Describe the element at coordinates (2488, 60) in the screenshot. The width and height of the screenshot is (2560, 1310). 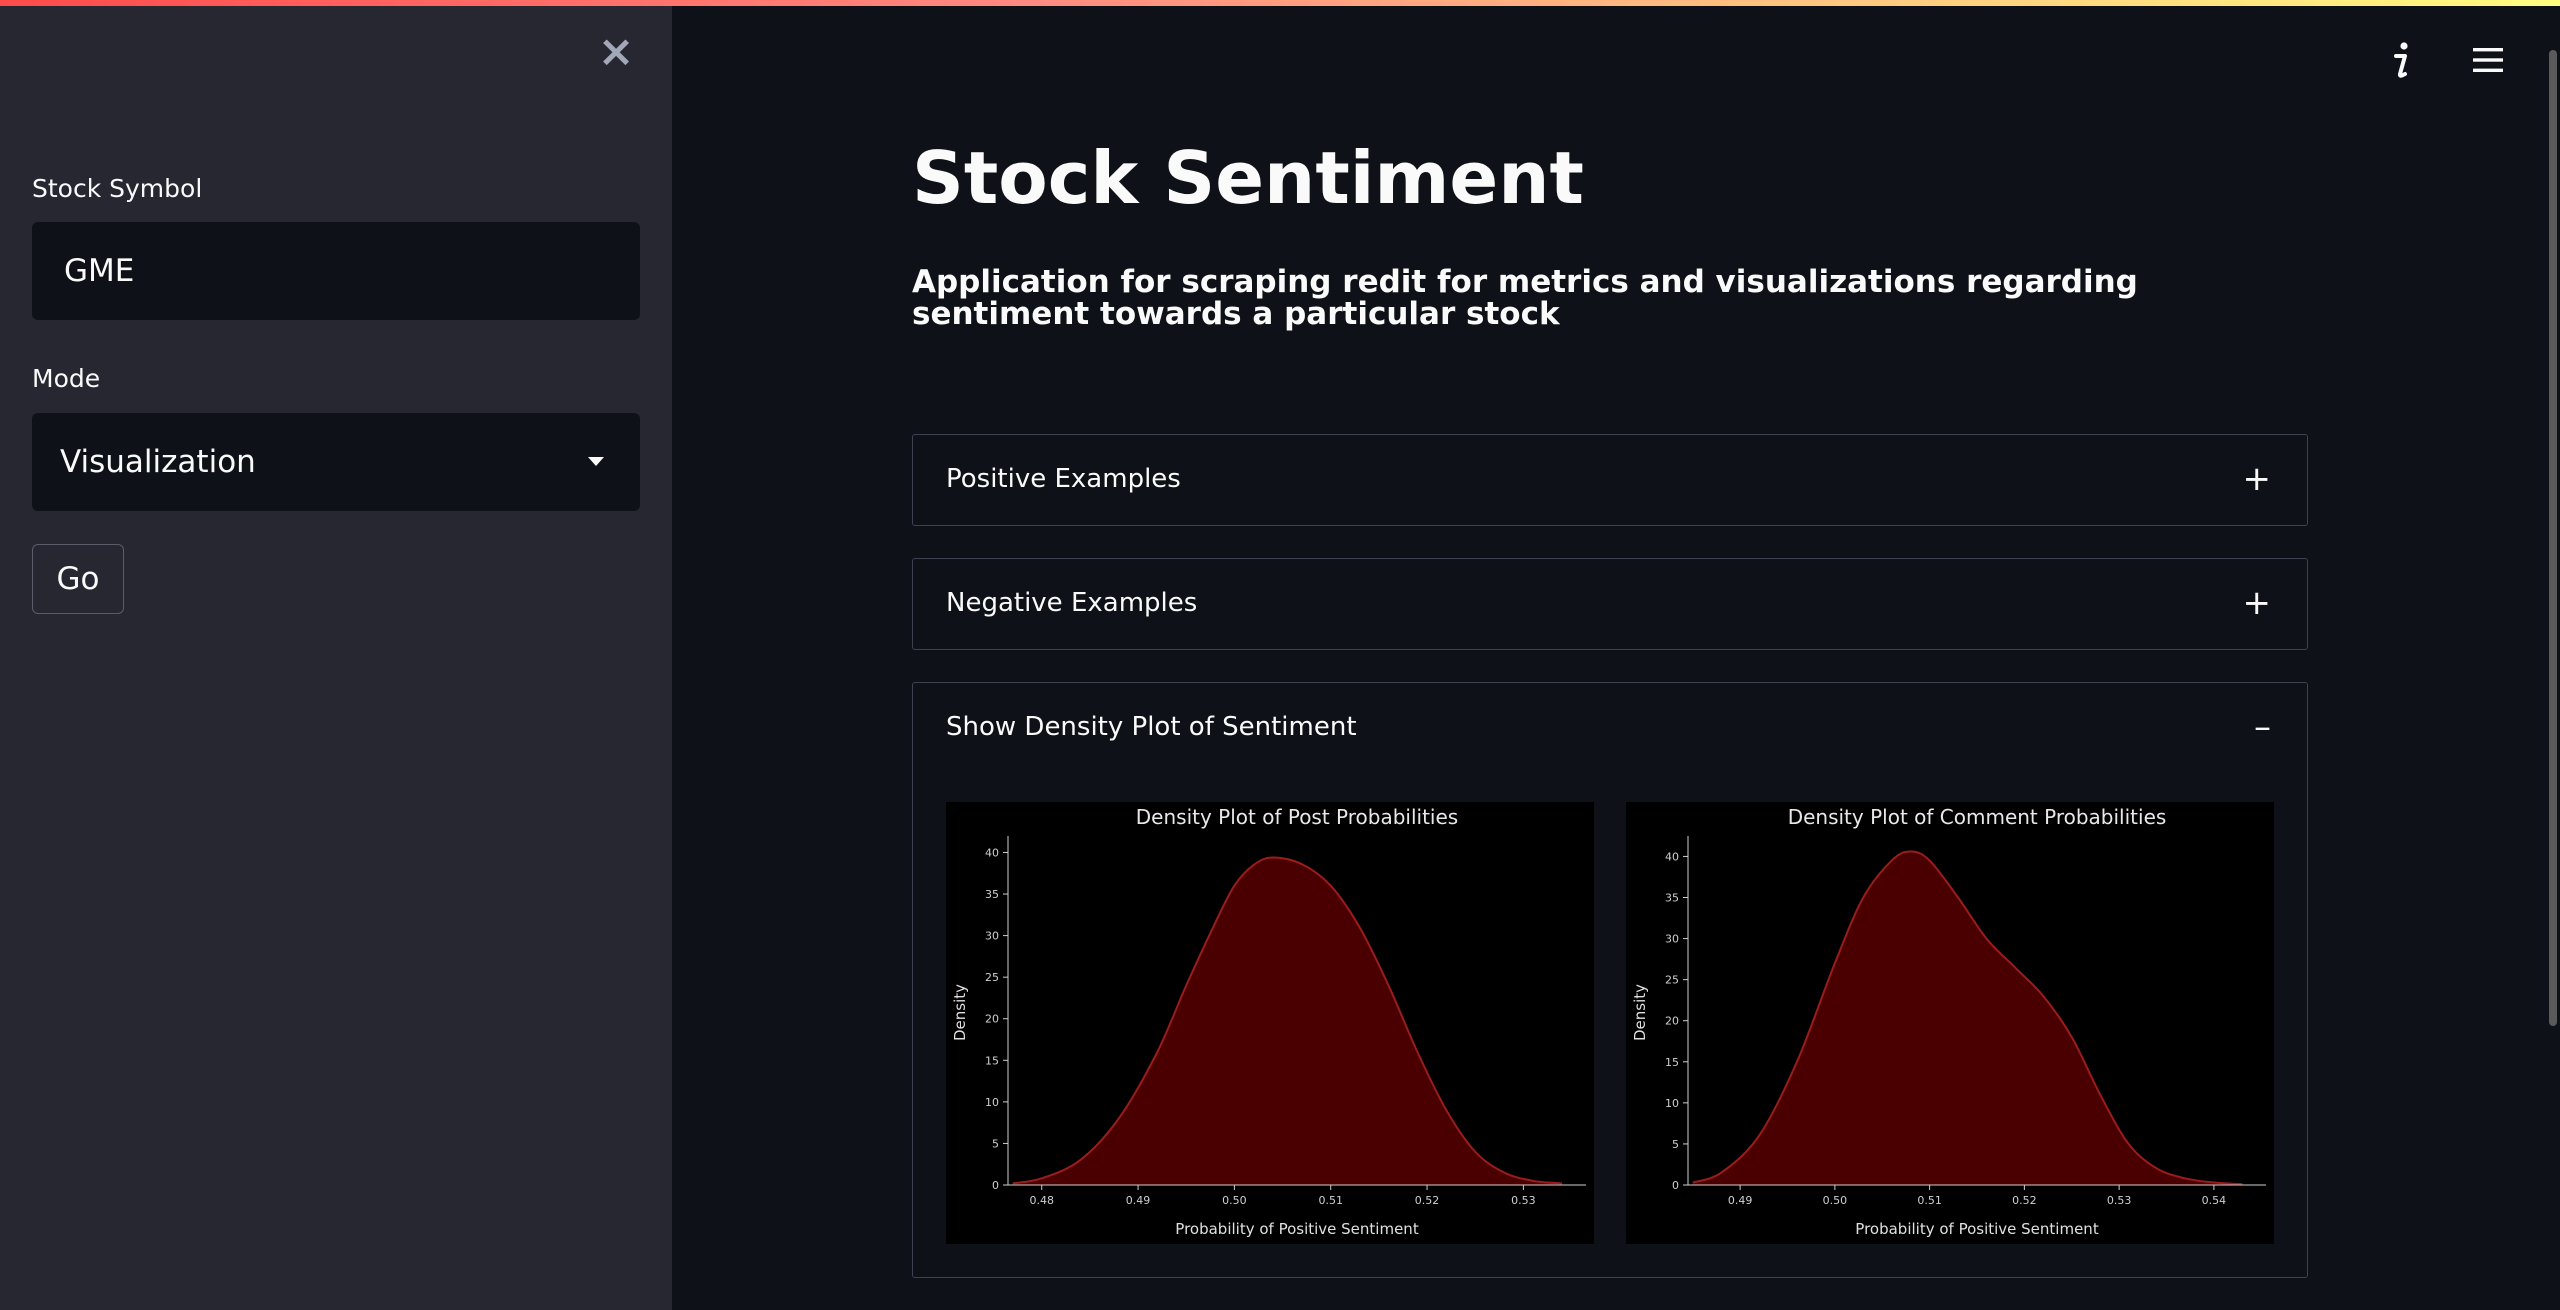
I see `hamburger-menu-icon` at that location.